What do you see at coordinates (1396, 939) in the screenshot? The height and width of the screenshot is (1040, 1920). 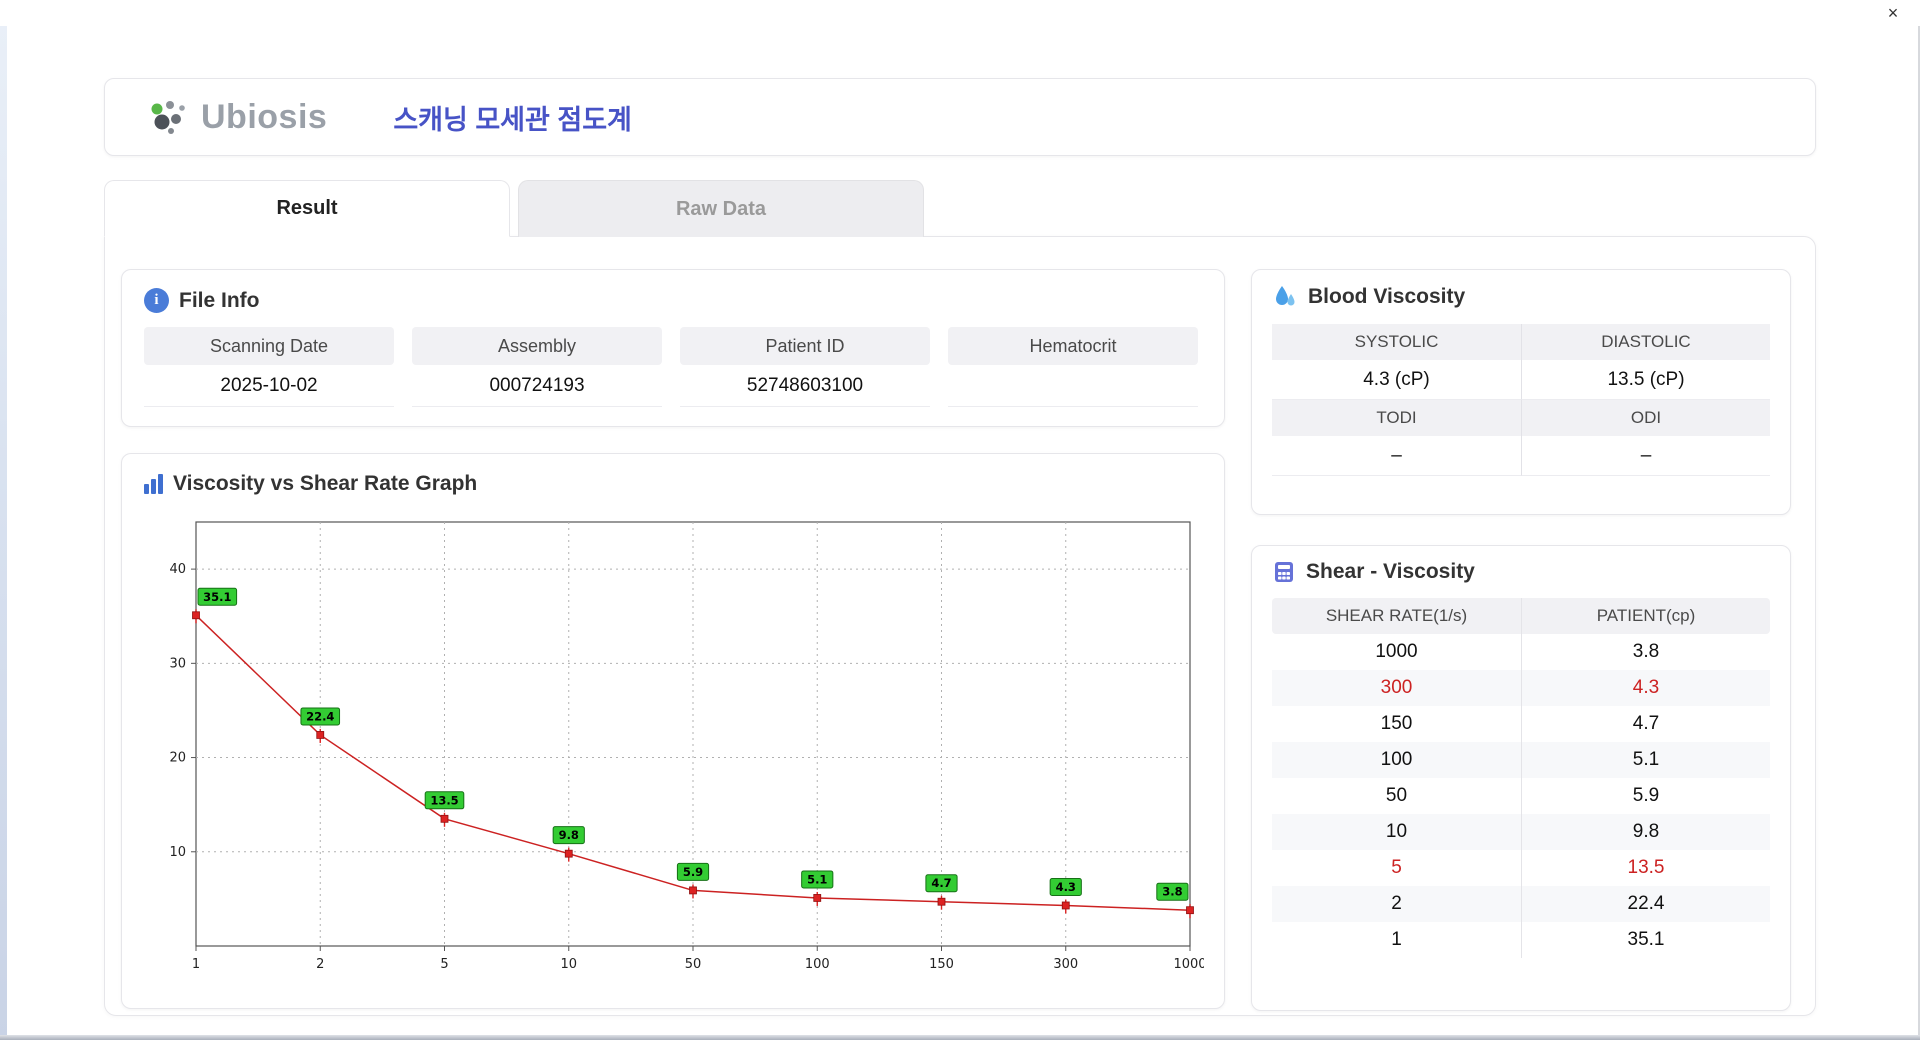 I see `shear-rate-cell: 1` at bounding box center [1396, 939].